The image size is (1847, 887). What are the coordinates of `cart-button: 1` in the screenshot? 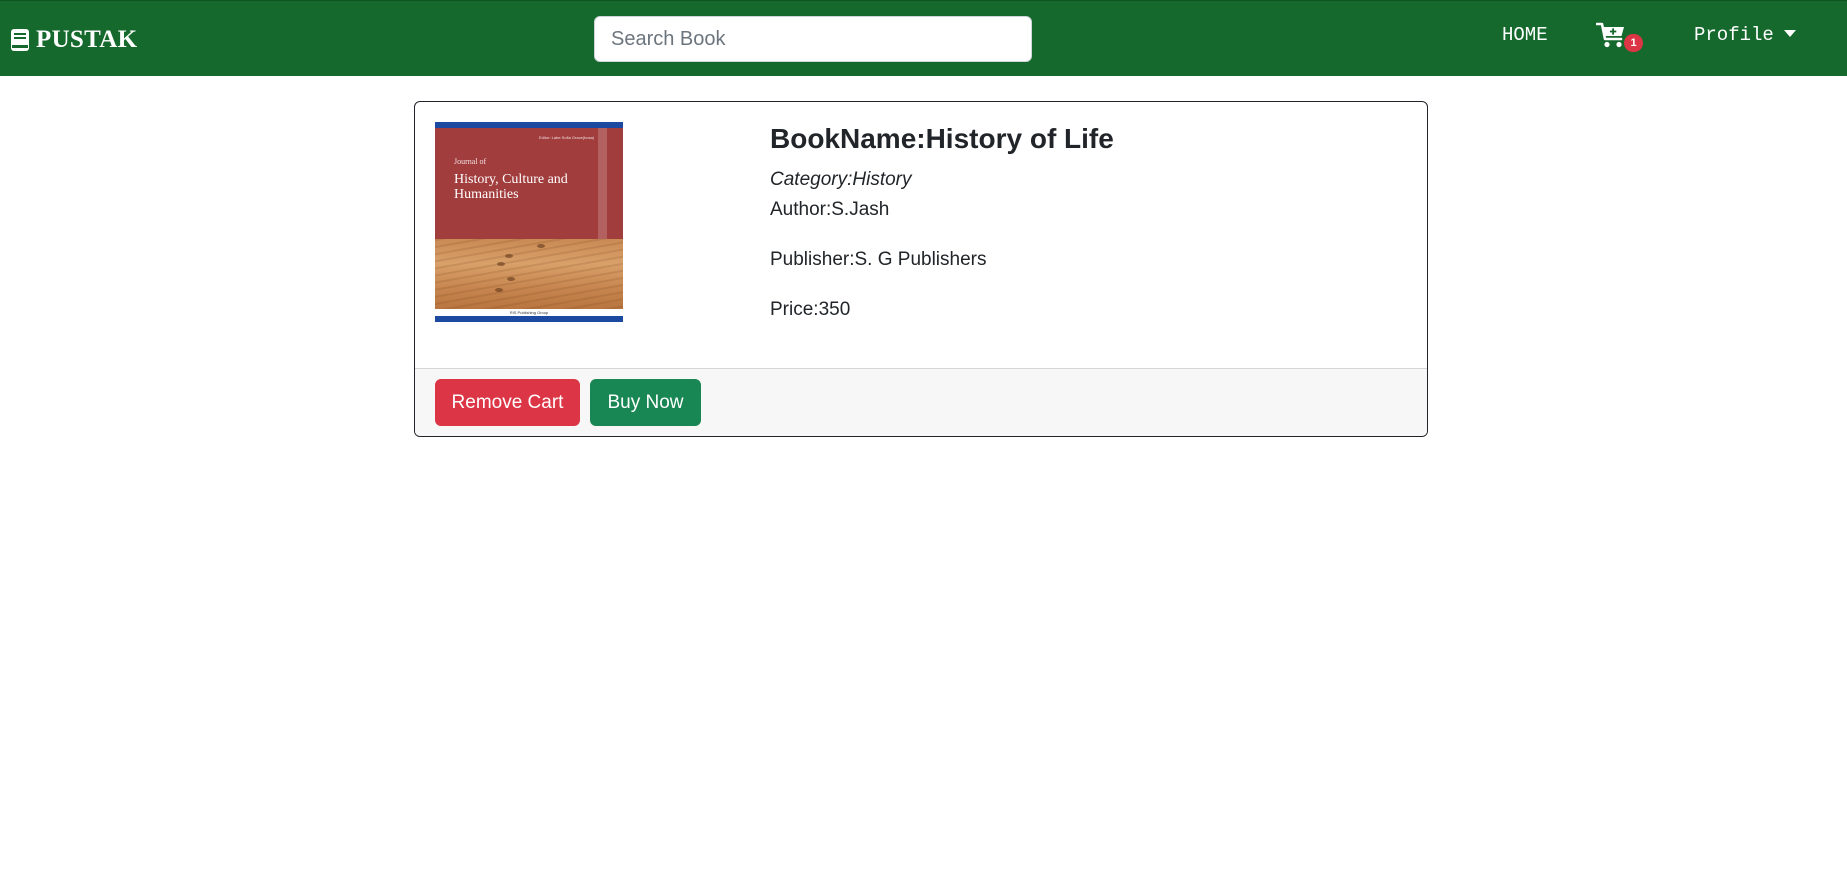 It's located at (1622, 38).